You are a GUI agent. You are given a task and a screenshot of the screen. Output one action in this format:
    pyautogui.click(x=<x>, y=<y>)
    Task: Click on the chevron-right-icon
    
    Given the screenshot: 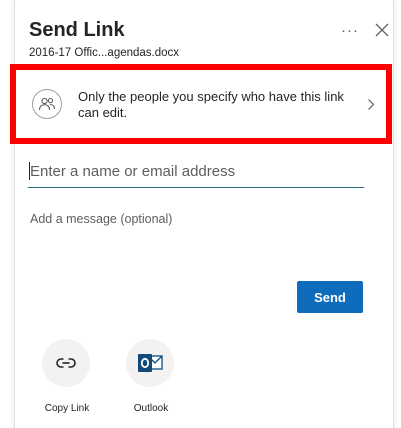 What is the action you would take?
    pyautogui.click(x=371, y=104)
    